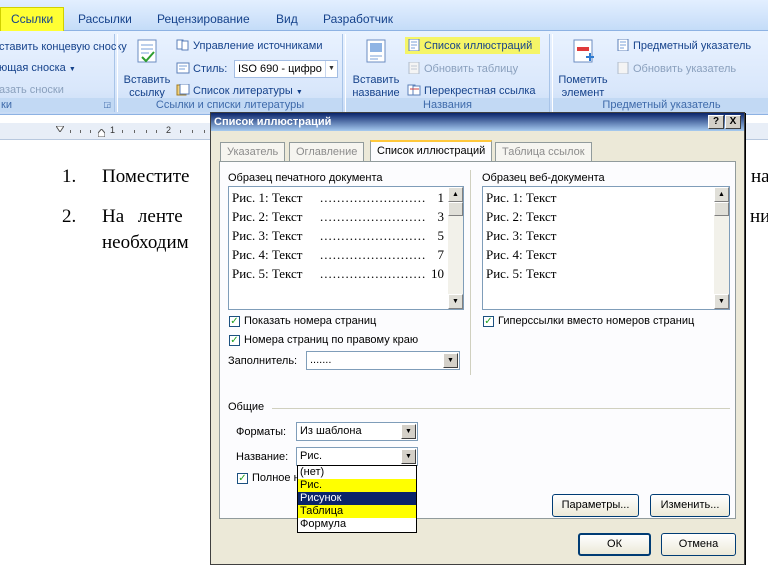 This screenshot has height=565, width=768. Describe the element at coordinates (488, 321) in the screenshot. I see `hyperlinks-checkbox: ✓` at that location.